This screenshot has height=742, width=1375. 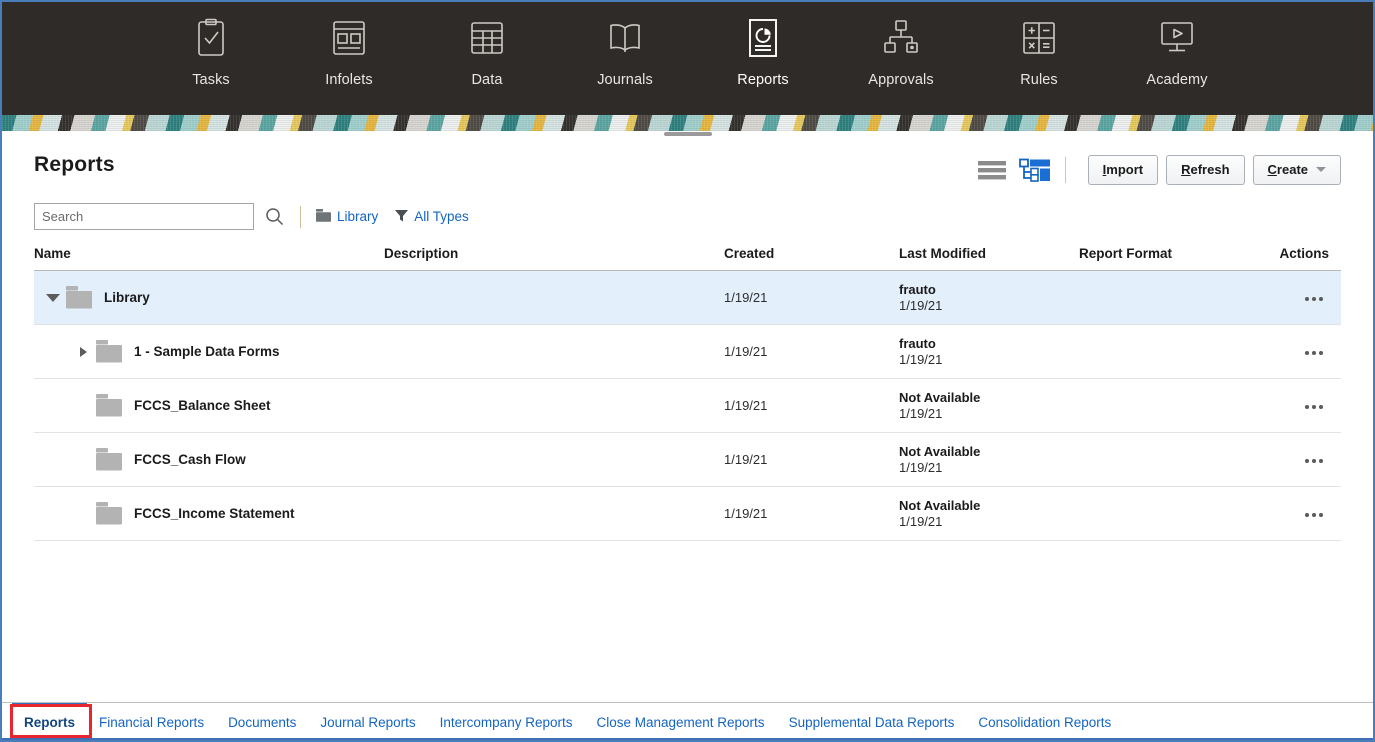 What do you see at coordinates (127, 297) in the screenshot?
I see `row-name-label: Library` at bounding box center [127, 297].